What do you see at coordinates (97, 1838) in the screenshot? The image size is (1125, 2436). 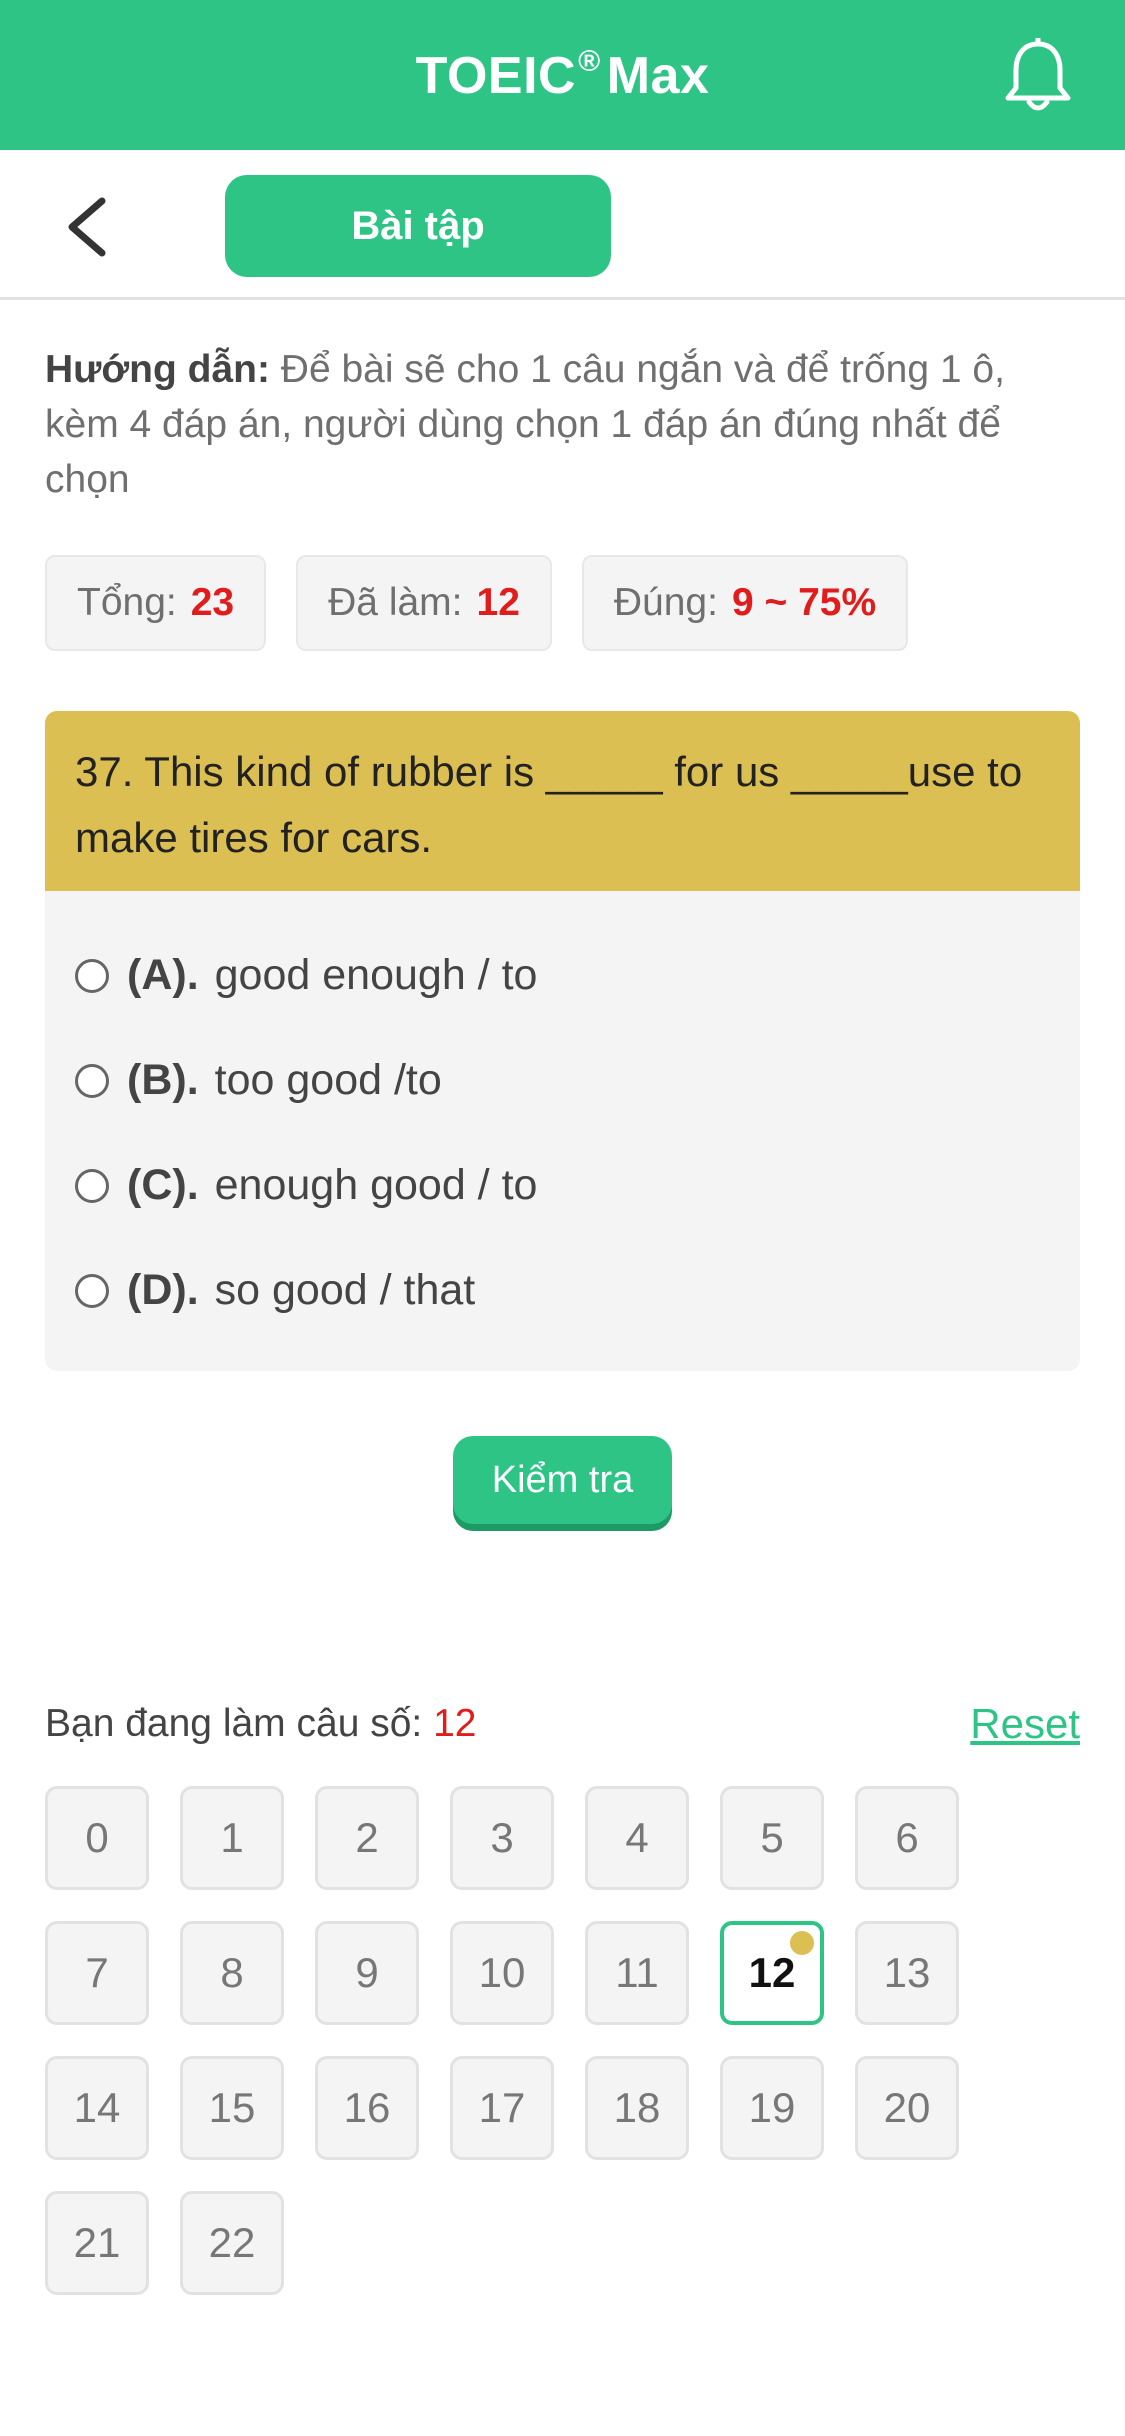 I see `question-cell: 0` at bounding box center [97, 1838].